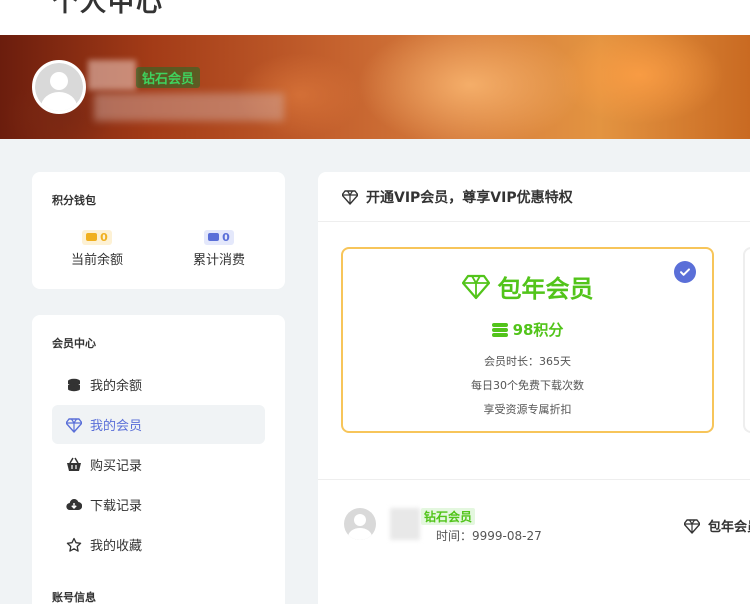 Image resolution: width=750 pixels, height=604 pixels. I want to click on basket-icon, so click(74, 465).